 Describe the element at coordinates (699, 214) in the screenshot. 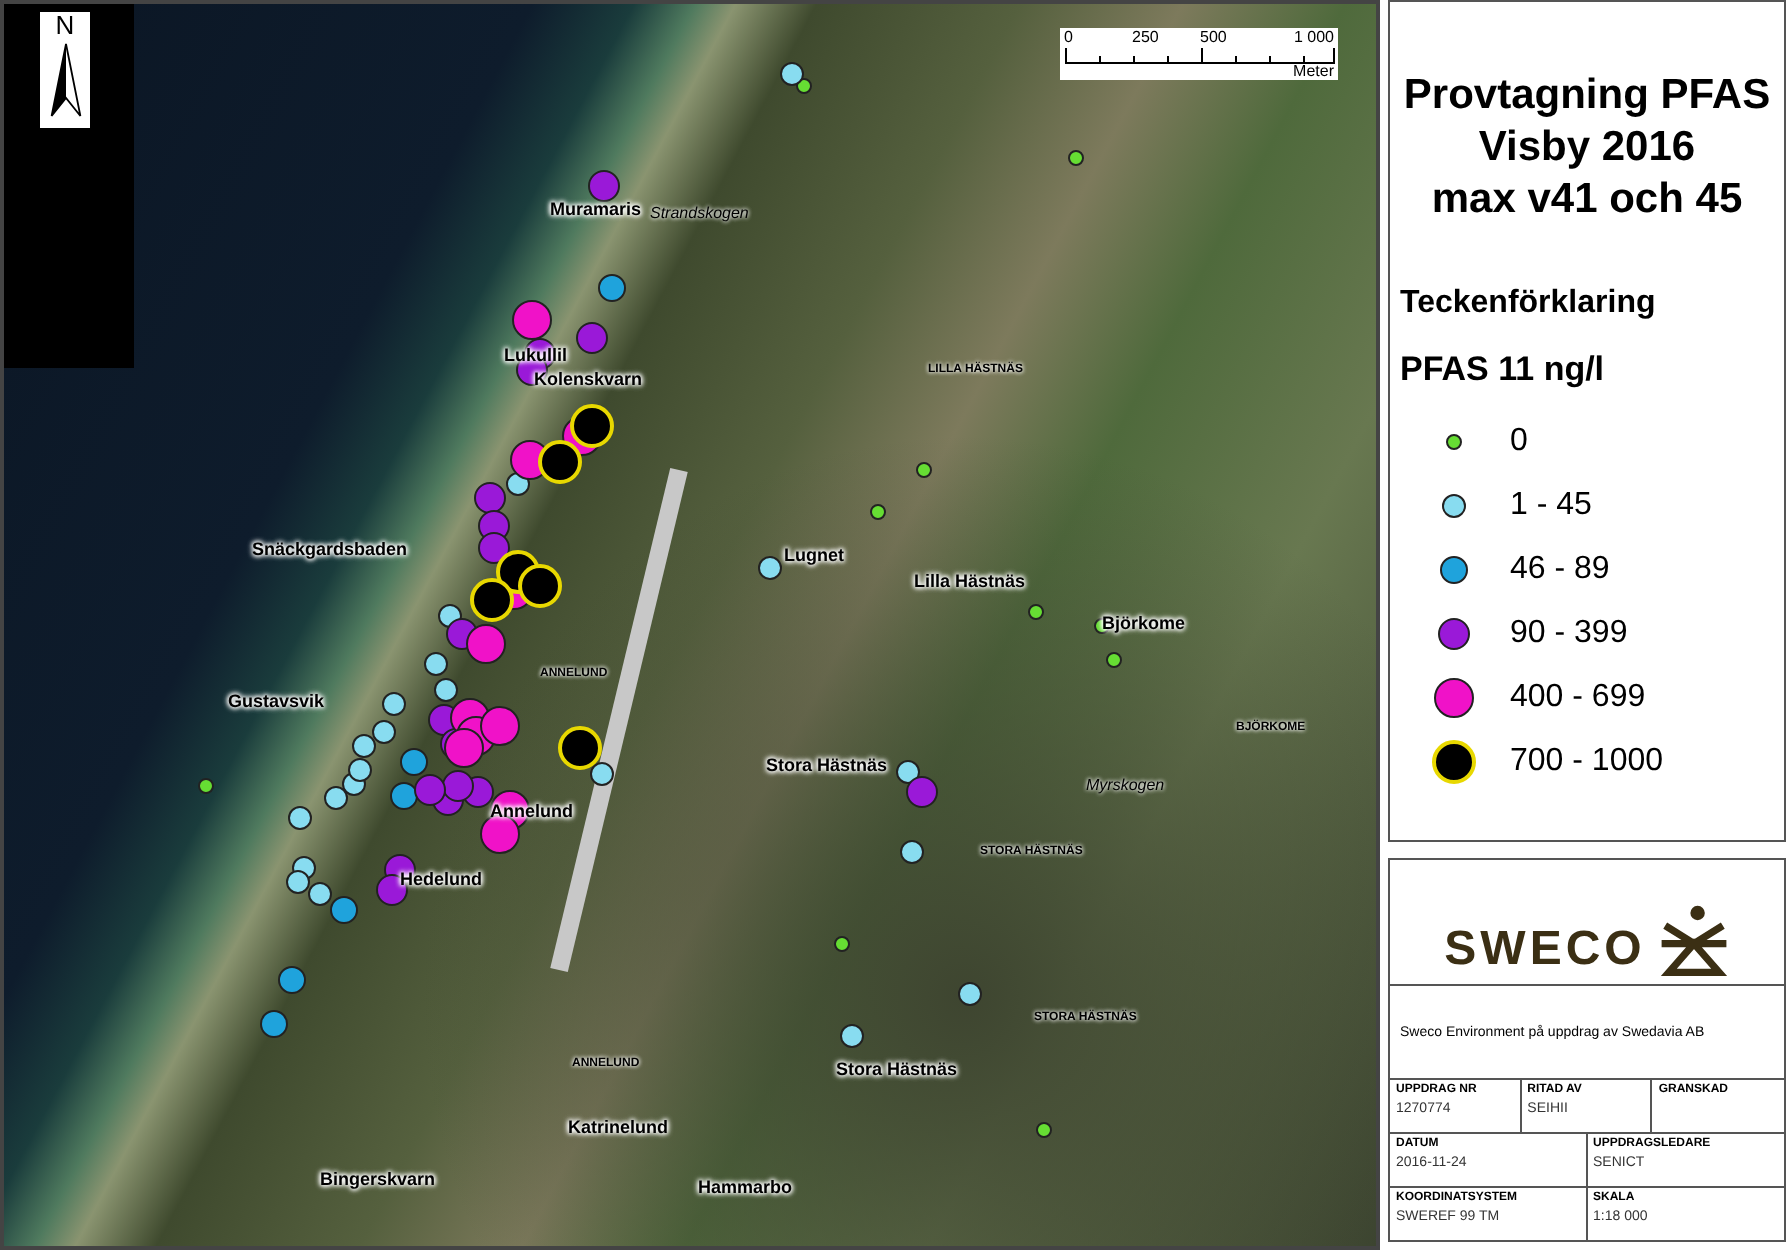

I see `place-label: Strandskogen` at that location.